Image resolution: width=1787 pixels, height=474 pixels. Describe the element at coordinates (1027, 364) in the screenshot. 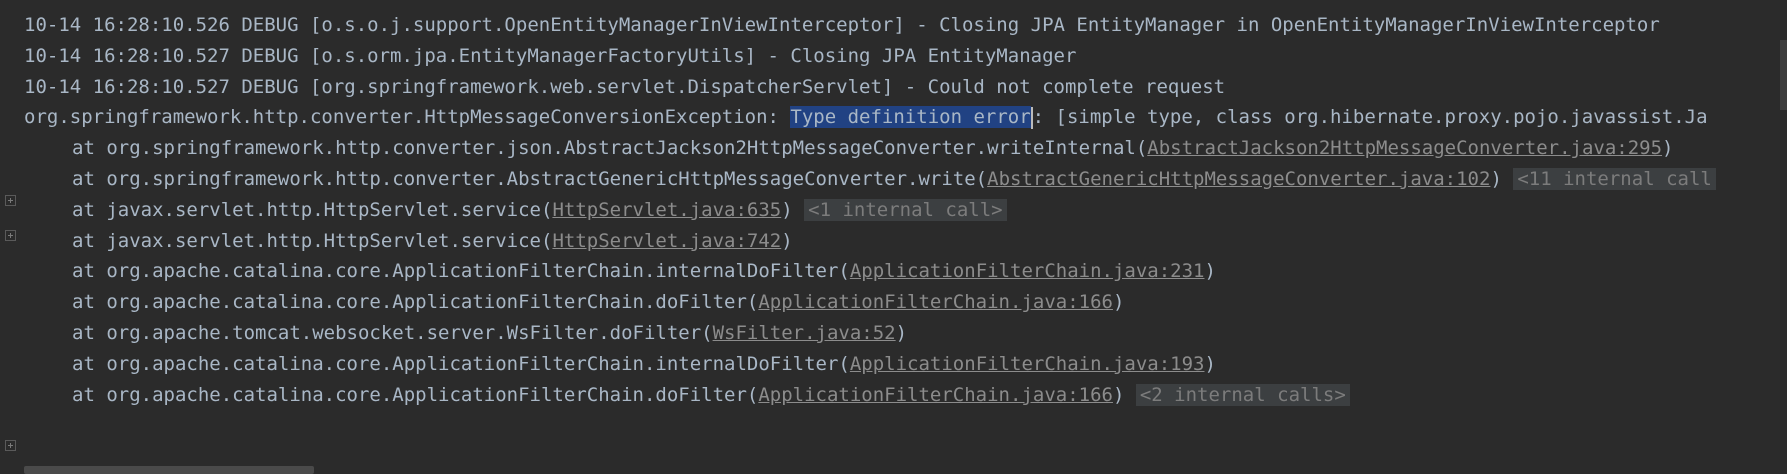

I see `source-link: ApplicationFilterChain.java:193` at that location.